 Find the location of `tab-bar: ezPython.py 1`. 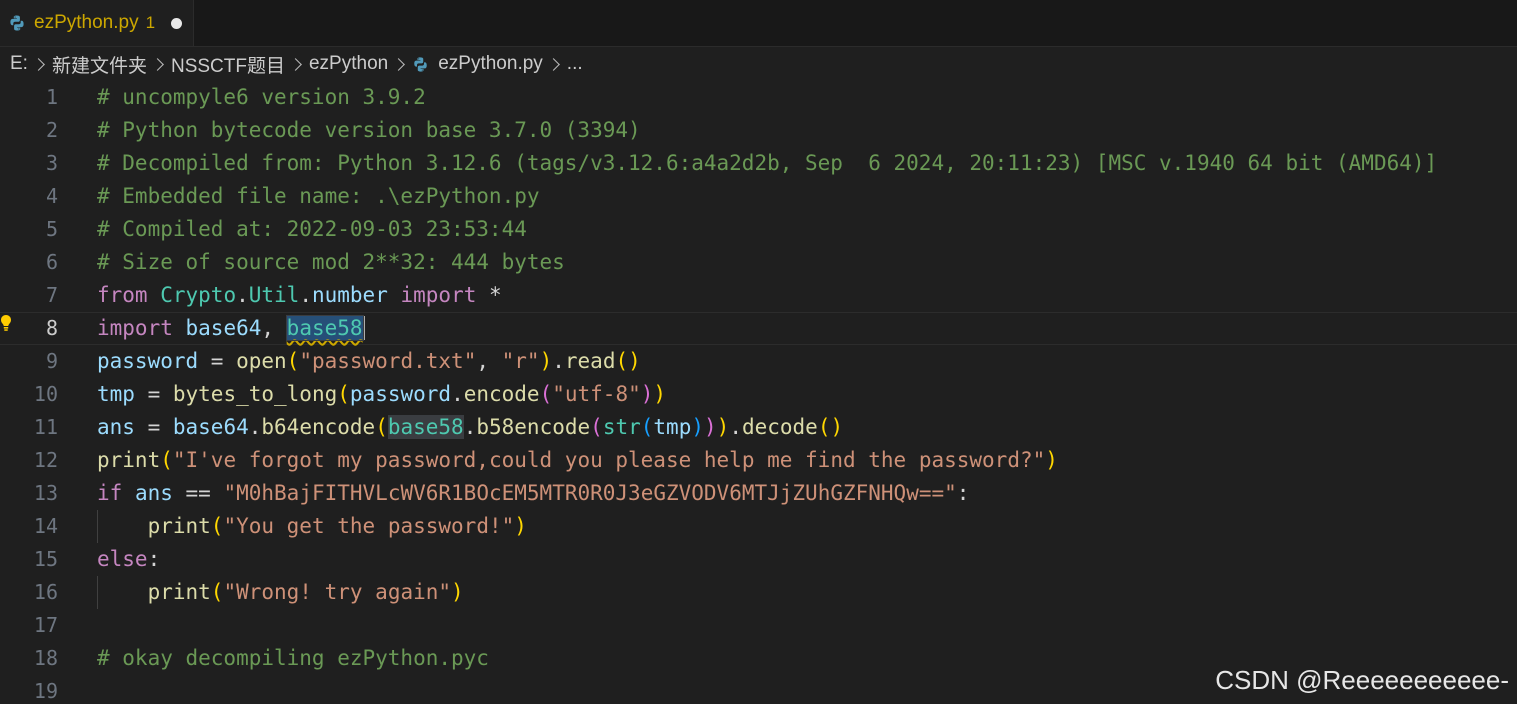

tab-bar: ezPython.py 1 is located at coordinates (758, 23).